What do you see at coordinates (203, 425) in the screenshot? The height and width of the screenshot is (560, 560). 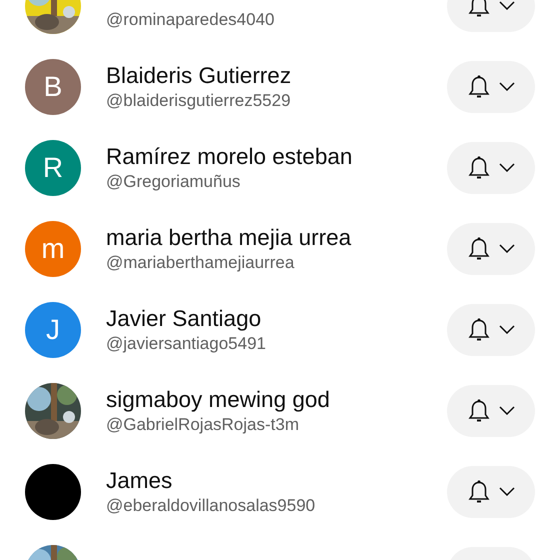 I see `channel-handle: @GabrielRojasRojas-t3m` at bounding box center [203, 425].